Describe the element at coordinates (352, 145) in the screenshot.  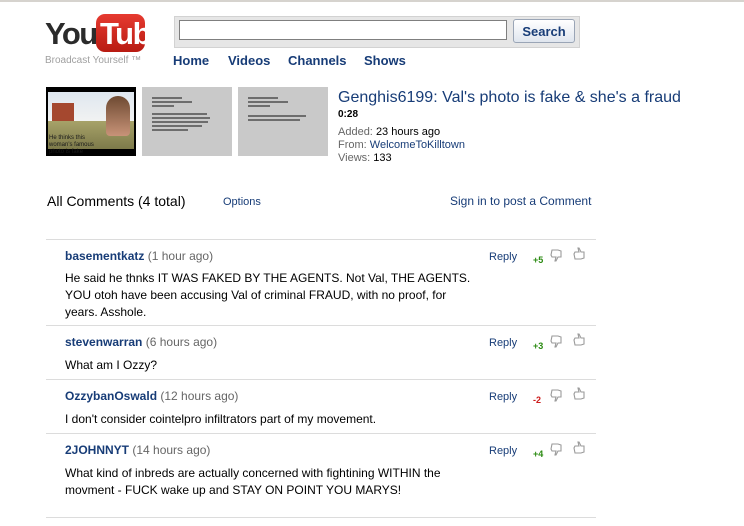
I see `from-label: From:` at that location.